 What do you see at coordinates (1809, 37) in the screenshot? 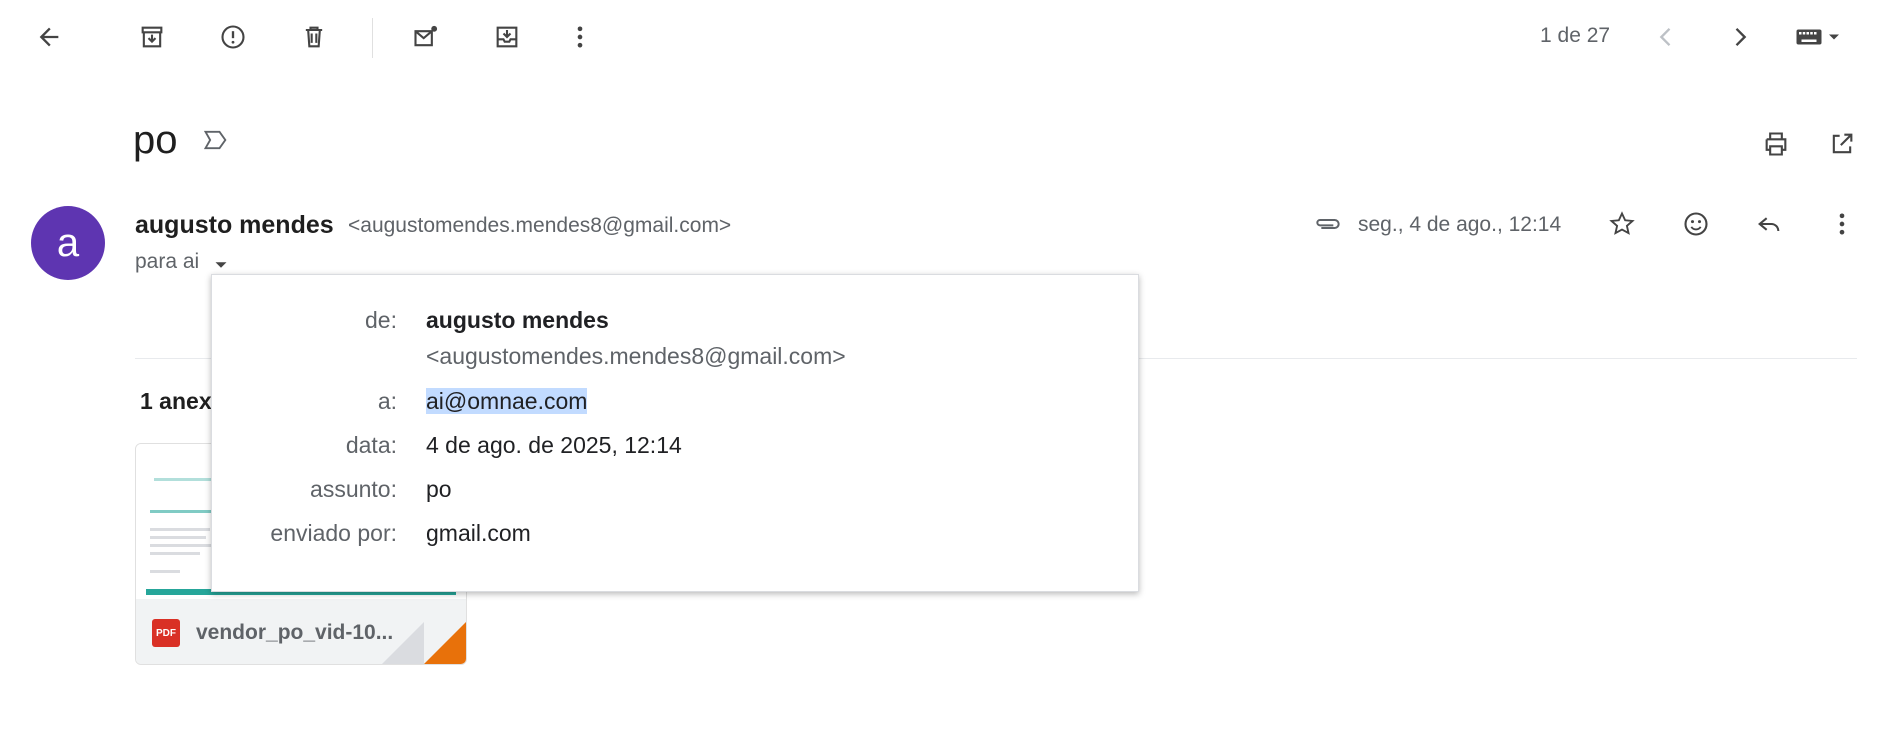
I see `keyboard-icon` at bounding box center [1809, 37].